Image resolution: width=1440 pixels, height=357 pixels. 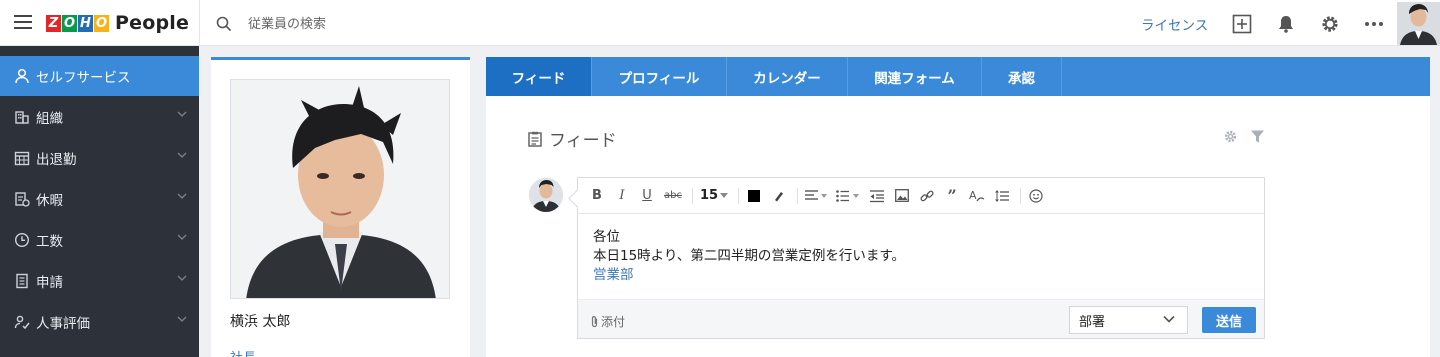 I want to click on appraisal-icon, so click(x=22, y=322).